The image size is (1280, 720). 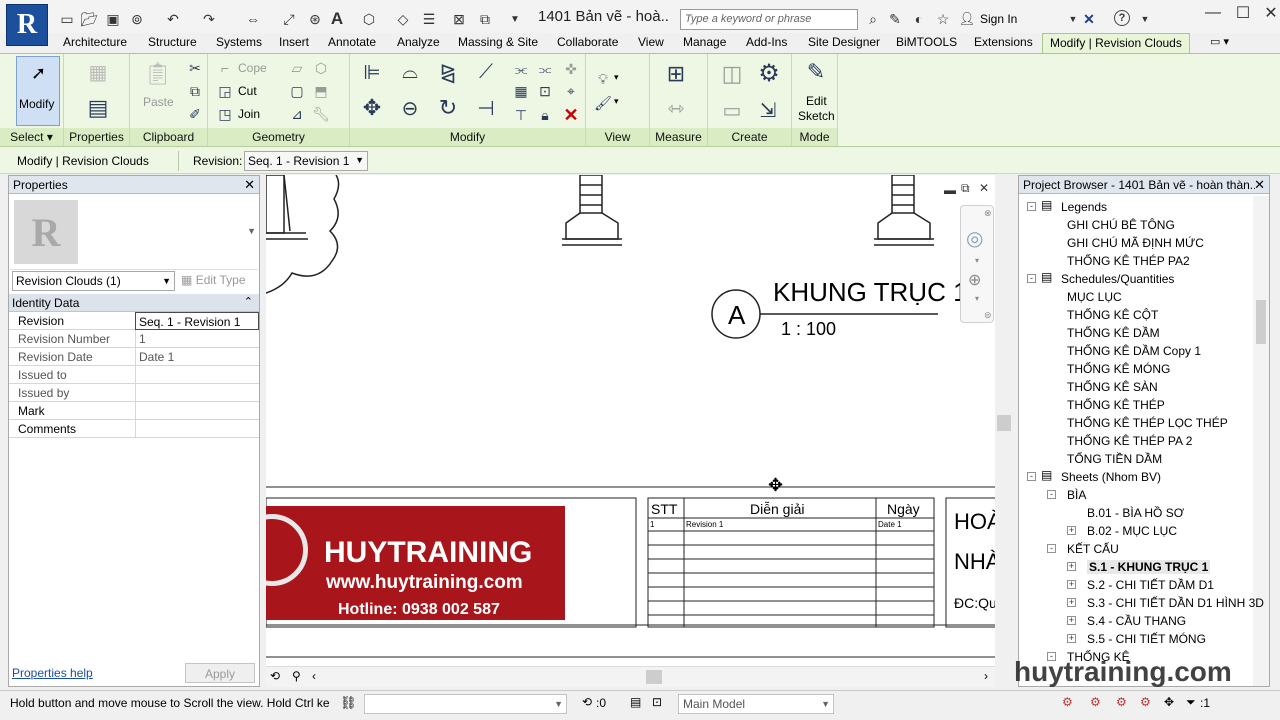 I want to click on beam-column-joins-icon: ⊿, so click(x=297, y=114).